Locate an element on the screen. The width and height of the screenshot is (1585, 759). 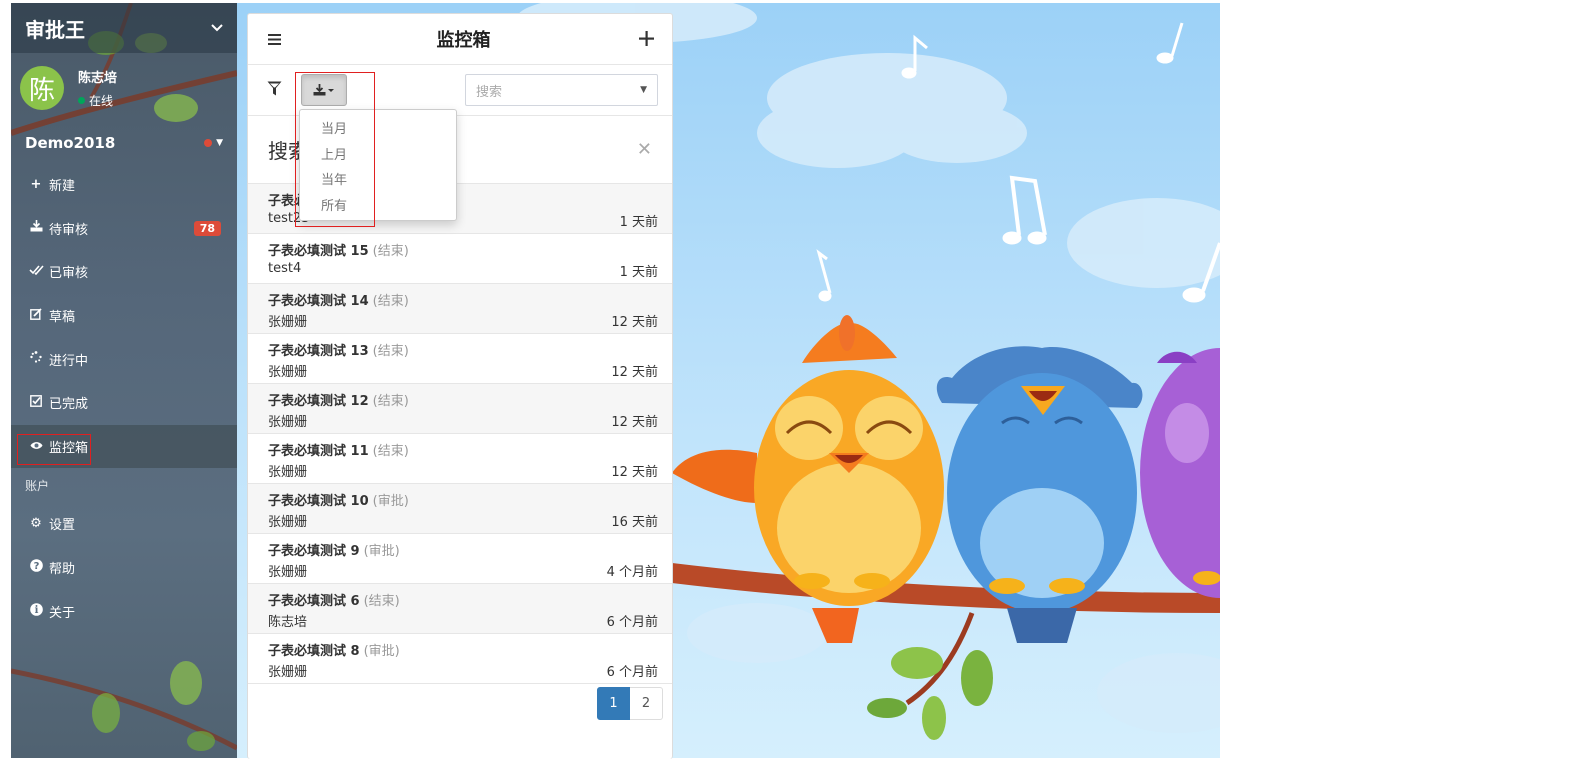
export-dropdown-menu: 当月 上月 当年 所有 is located at coordinates (378, 165).